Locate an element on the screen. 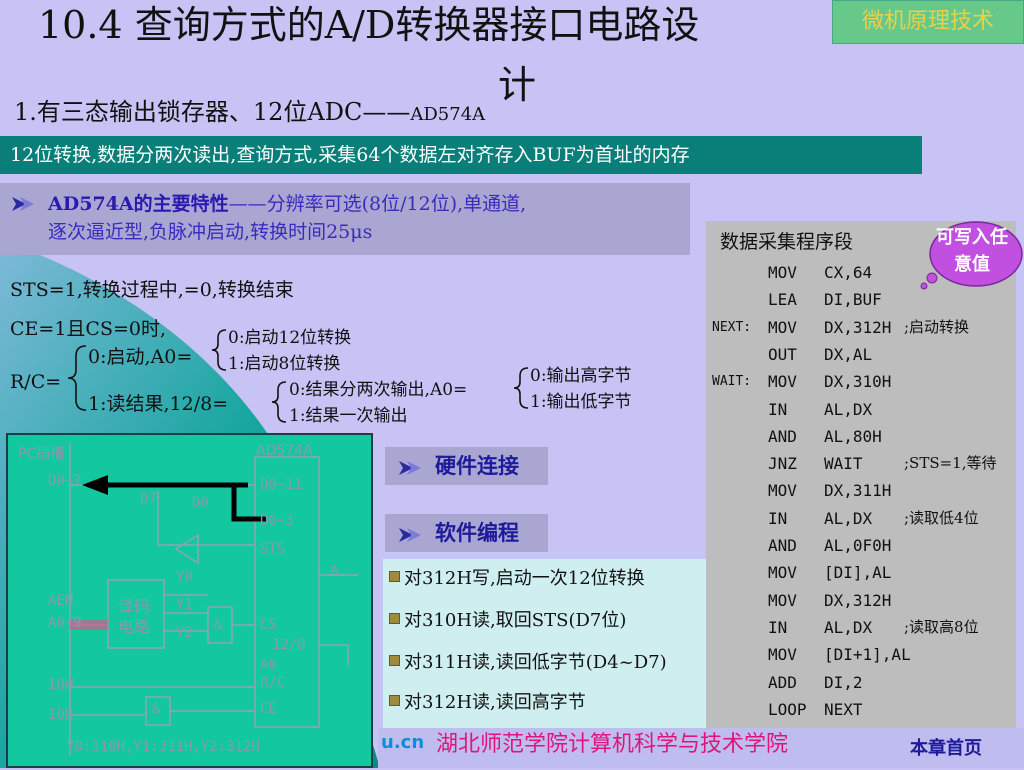 The height and width of the screenshot is (770, 1024). code-operand: AL,80H is located at coordinates (853, 436).